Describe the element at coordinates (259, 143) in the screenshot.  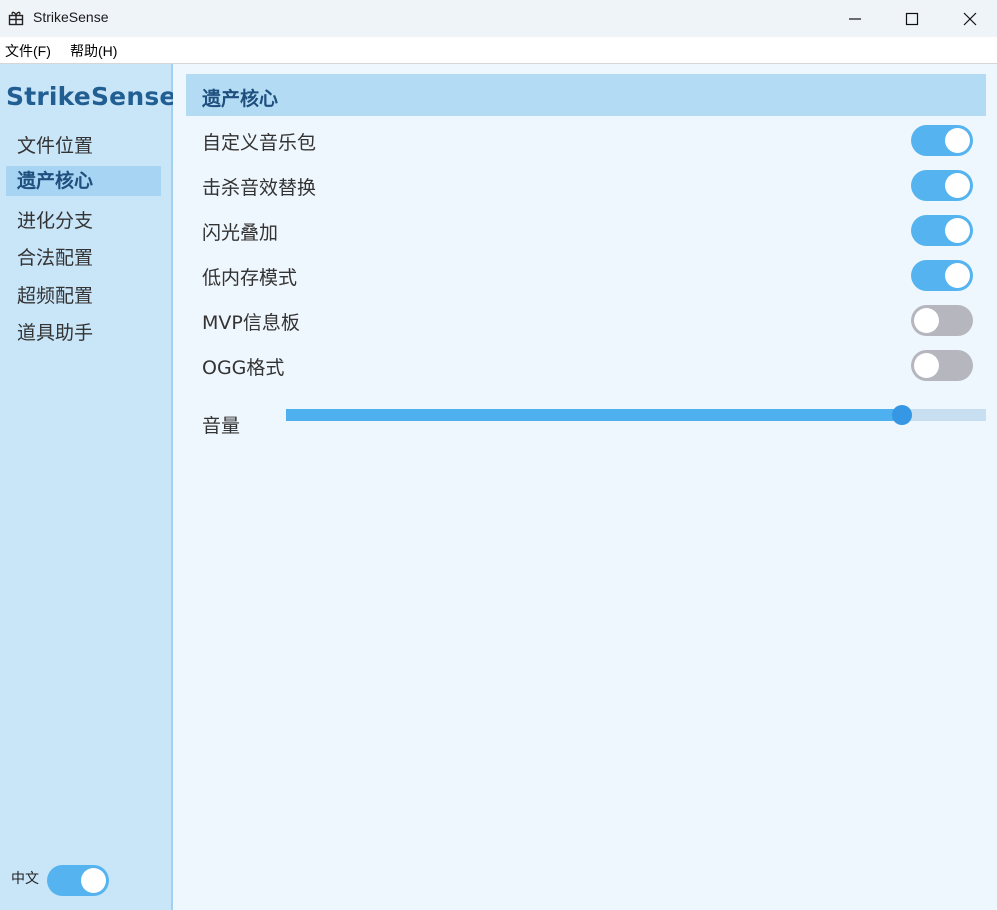
I see `setting-label-custom-music: 自定义音乐包` at that location.